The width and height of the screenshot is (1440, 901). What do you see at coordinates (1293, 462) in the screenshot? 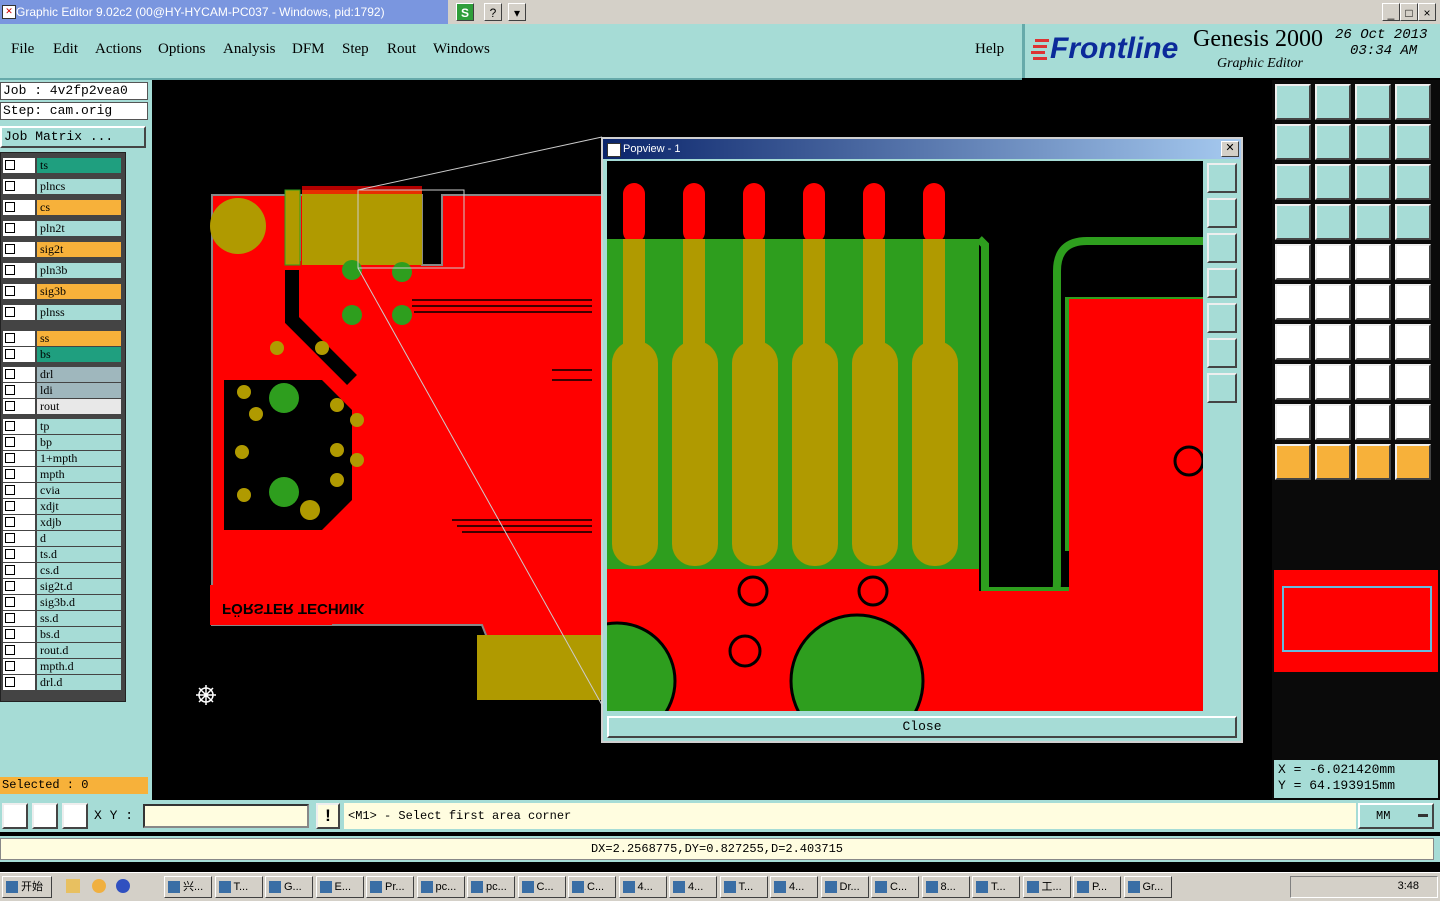
I see `pointer-icon` at bounding box center [1293, 462].